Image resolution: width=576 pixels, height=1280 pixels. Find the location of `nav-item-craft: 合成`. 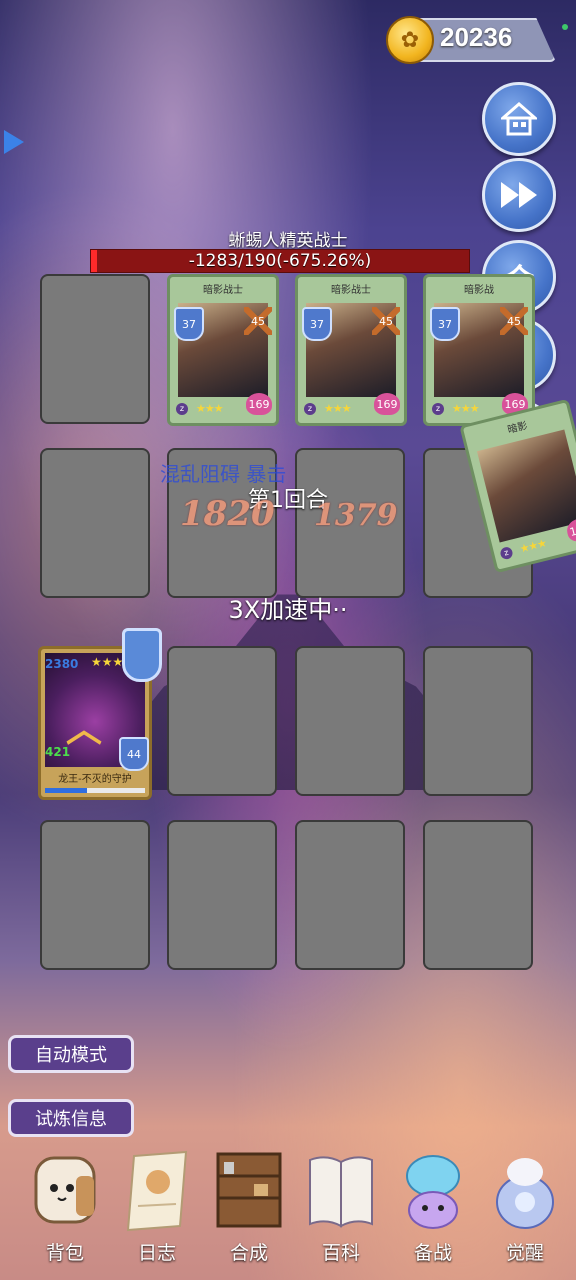

nav-item-craft: 合成 is located at coordinates (249, 1210).